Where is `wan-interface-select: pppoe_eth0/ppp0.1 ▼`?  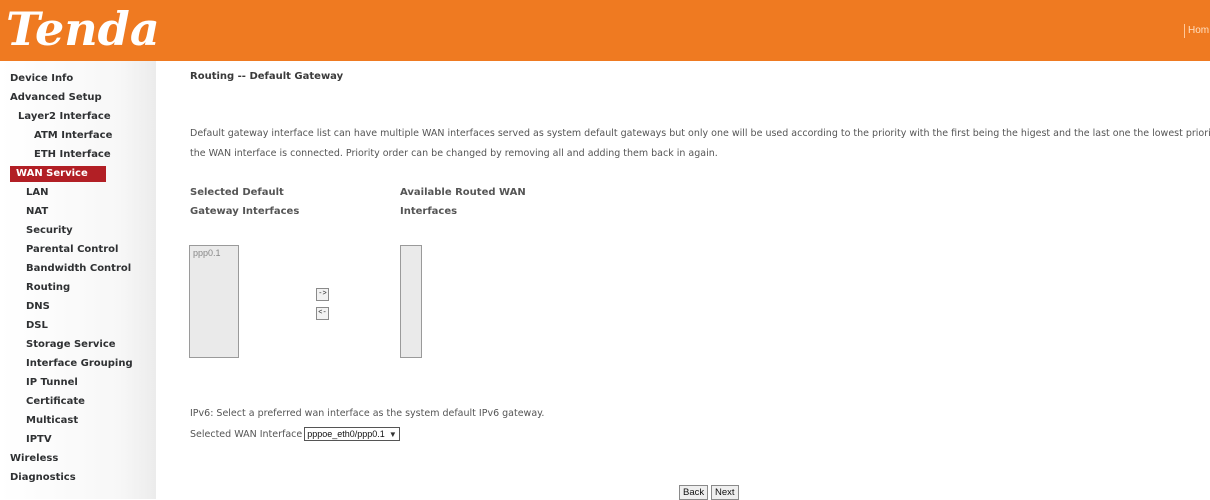
wan-interface-select: pppoe_eth0/ppp0.1 ▼ is located at coordinates (352, 434).